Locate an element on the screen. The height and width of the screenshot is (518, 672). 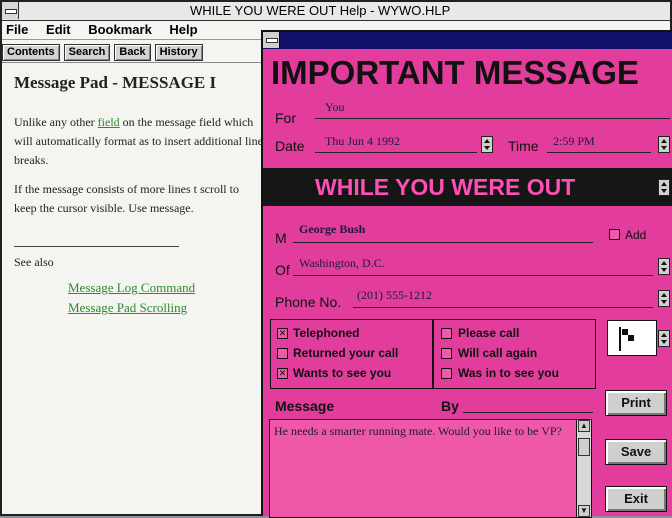
field-link: field is located at coordinates (109, 122).